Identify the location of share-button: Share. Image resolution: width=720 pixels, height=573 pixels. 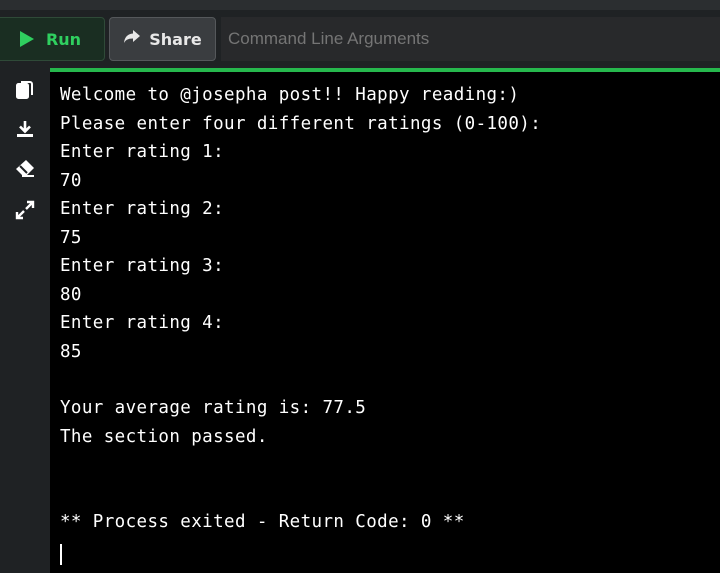
(162, 39).